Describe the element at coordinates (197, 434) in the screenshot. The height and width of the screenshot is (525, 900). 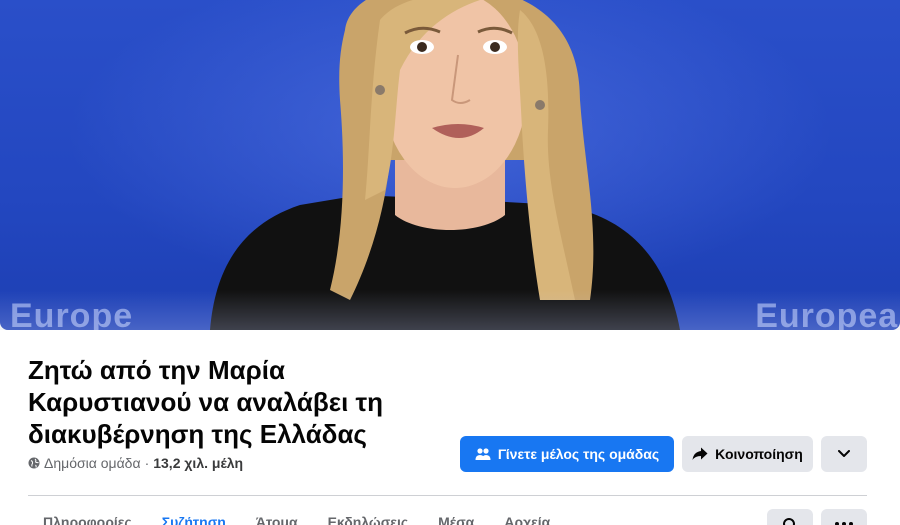
I see `group-title-line: διακυβέρνηση της Ελλάδας` at that location.